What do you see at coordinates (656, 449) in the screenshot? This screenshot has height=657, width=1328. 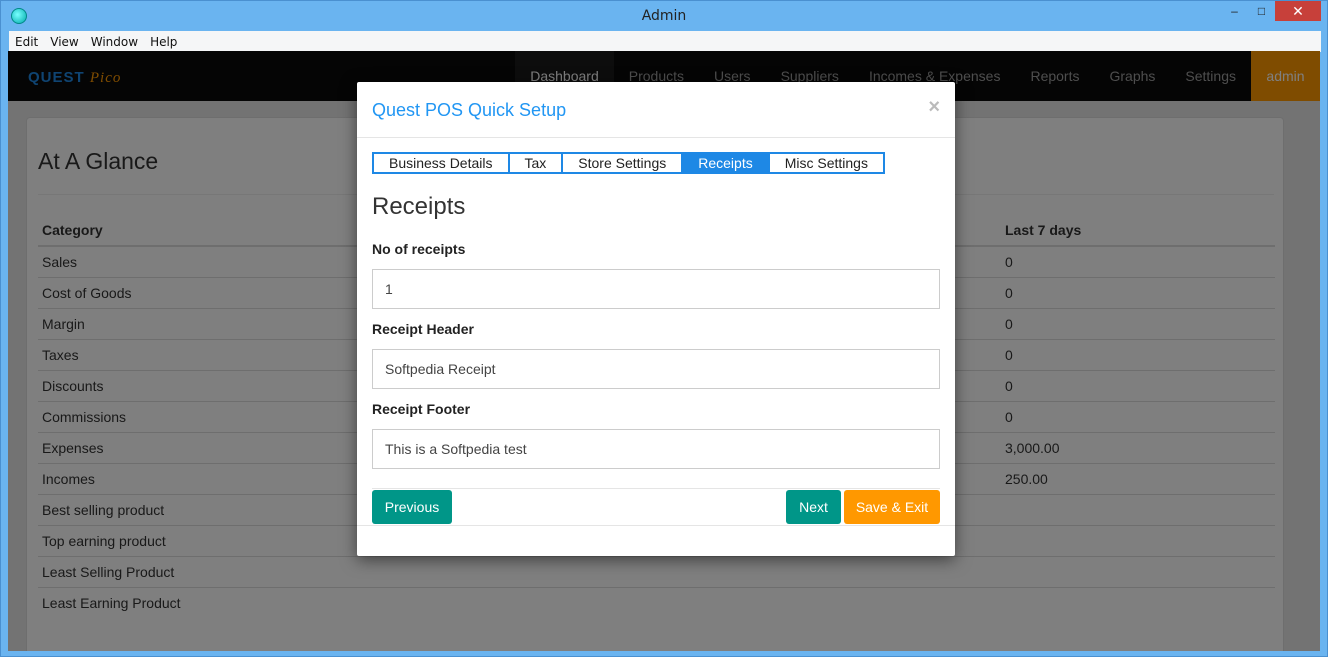 I see `receipt-footer-input` at bounding box center [656, 449].